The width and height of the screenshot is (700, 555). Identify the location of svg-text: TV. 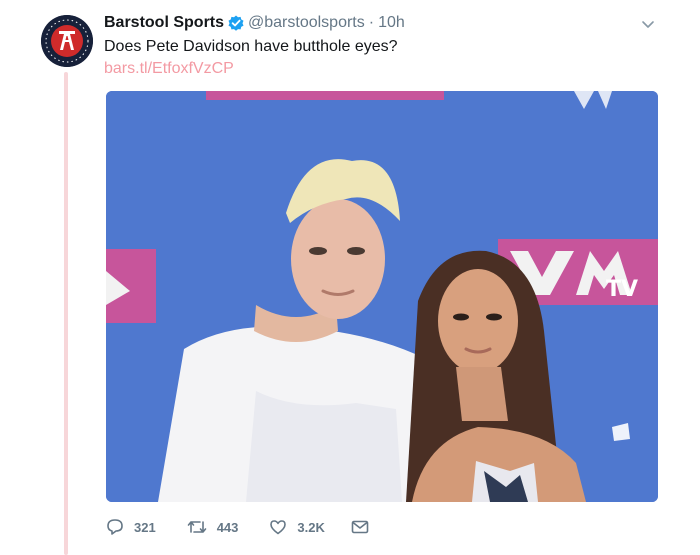
(622, 289).